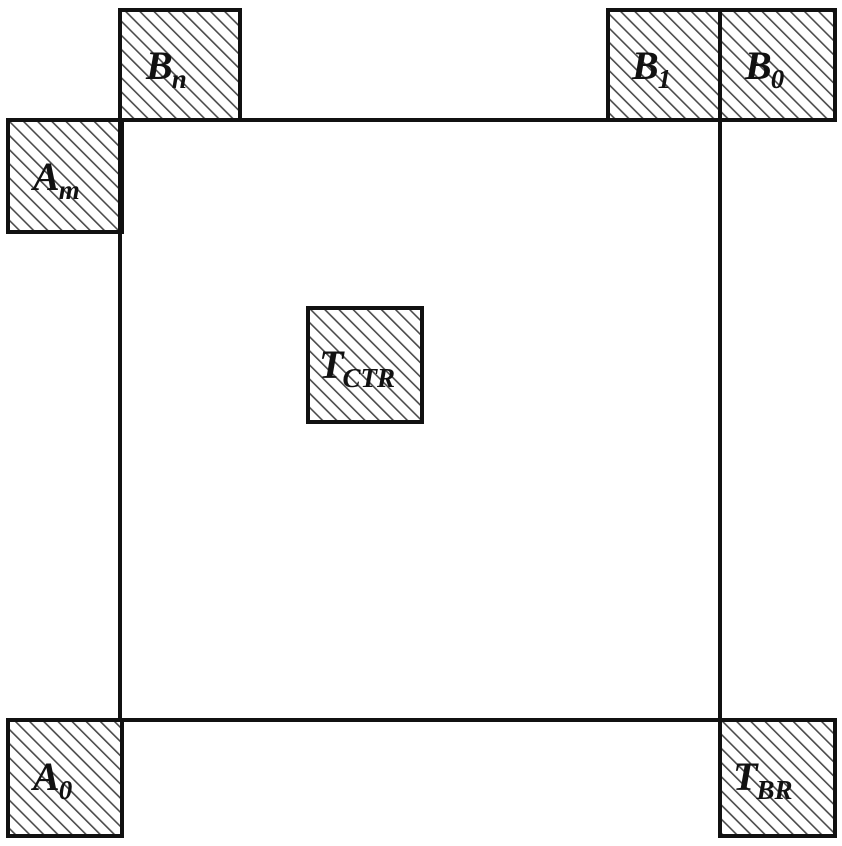 The width and height of the screenshot is (842, 846). What do you see at coordinates (365, 365) in the screenshot?
I see `block-t-ctr` at bounding box center [365, 365].